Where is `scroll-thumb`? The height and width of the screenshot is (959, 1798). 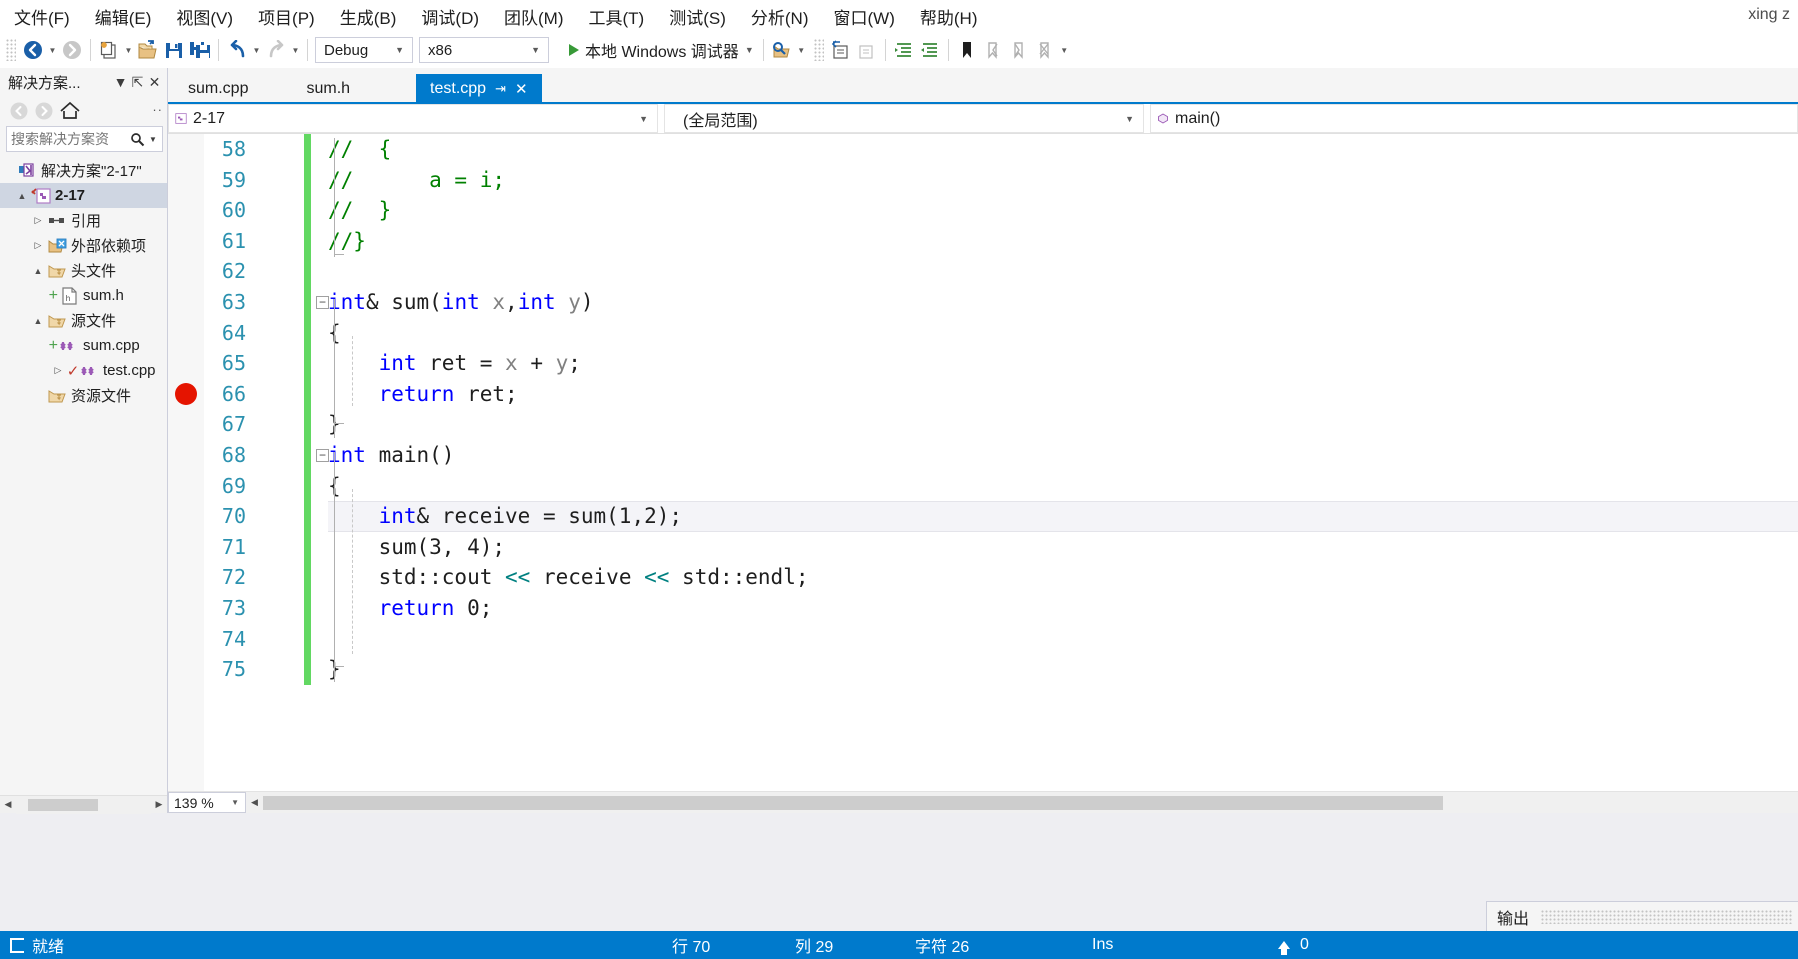
scroll-thumb is located at coordinates (853, 802).